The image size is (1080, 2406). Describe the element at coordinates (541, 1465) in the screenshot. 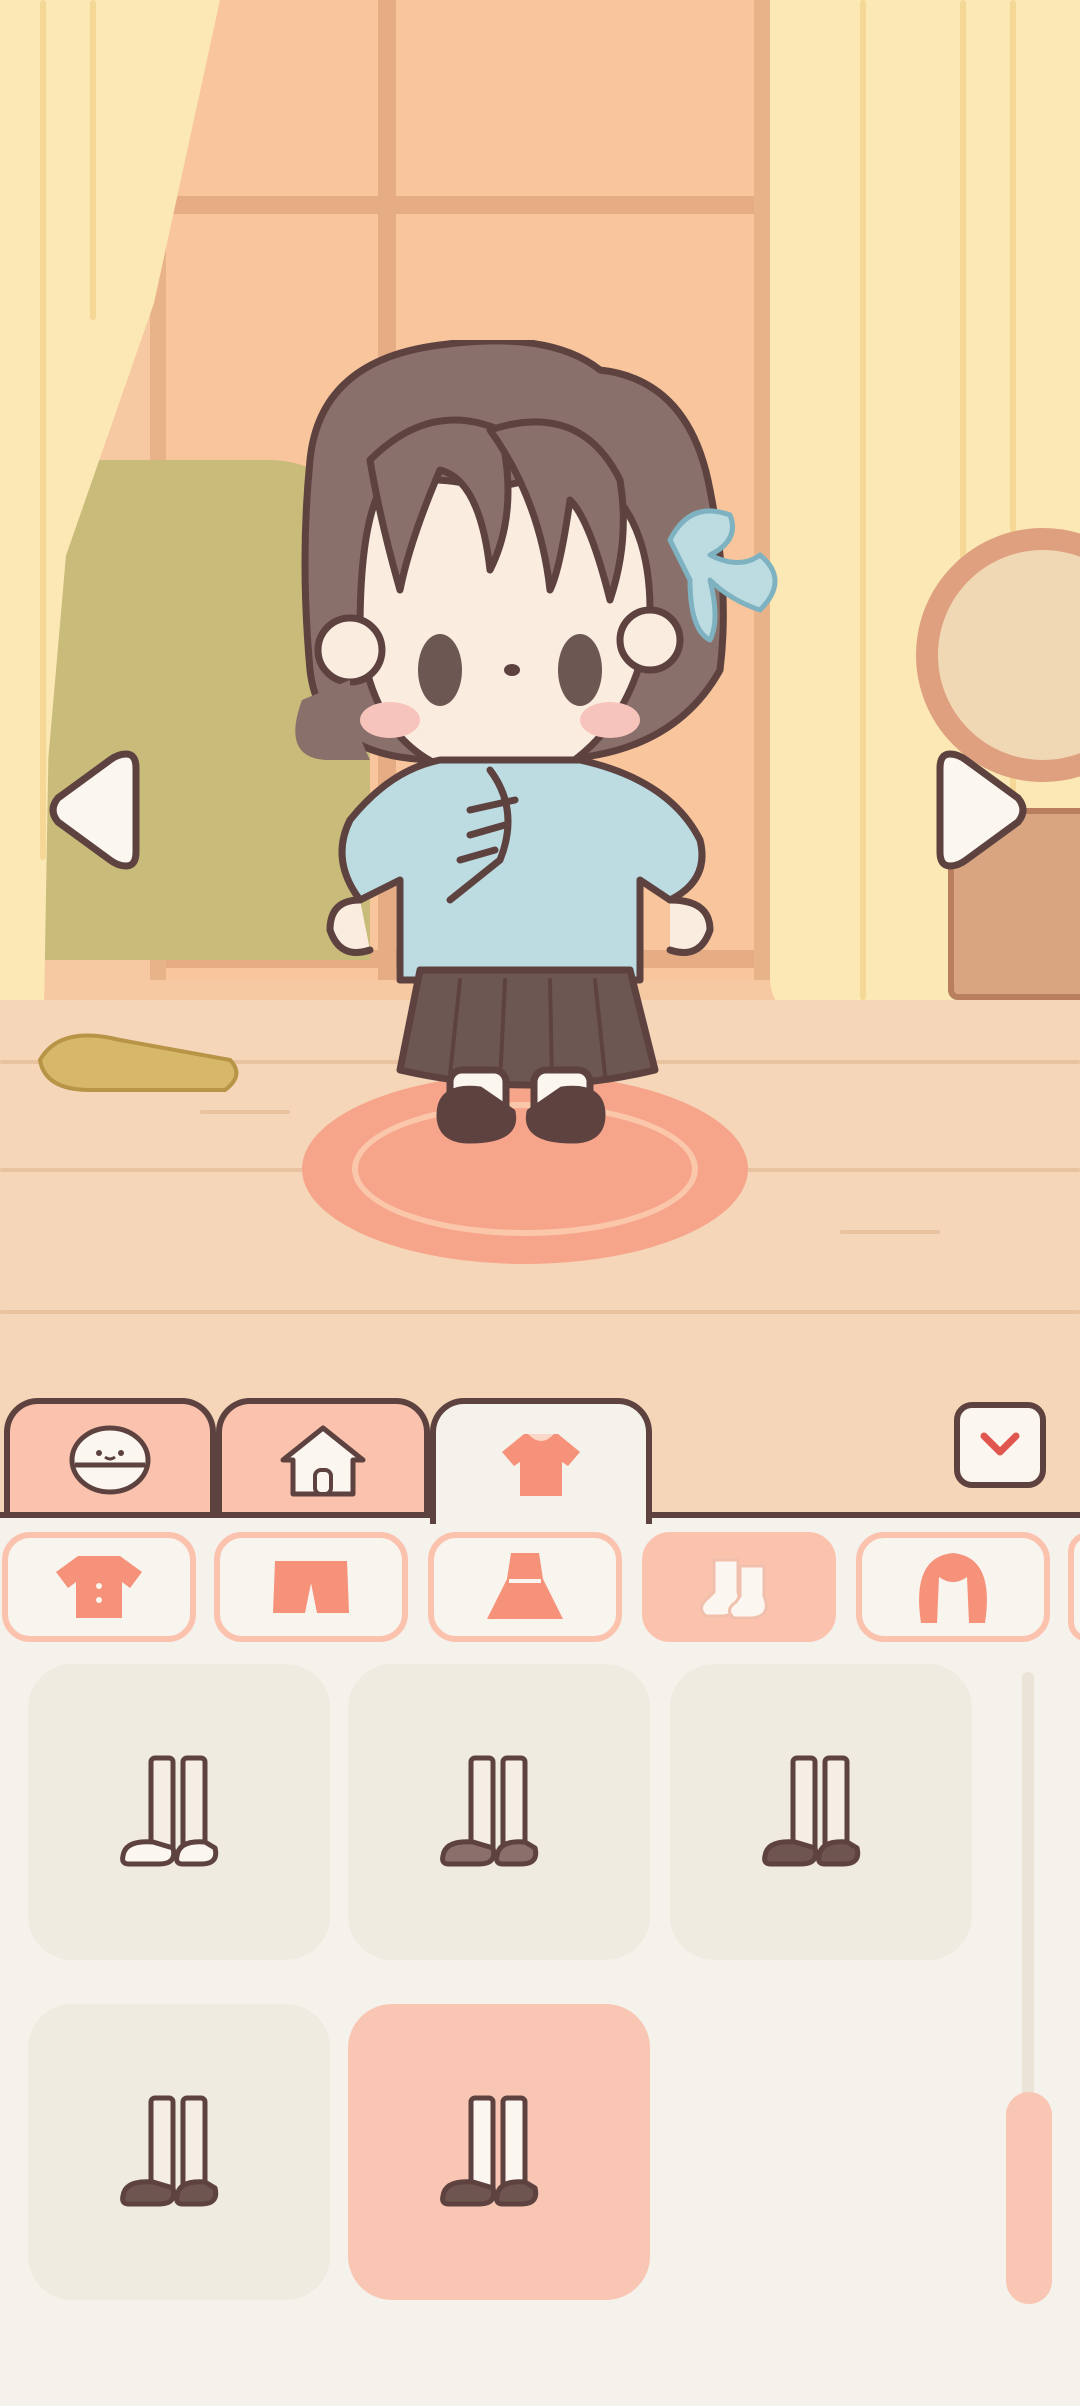

I see `shirt-icon` at that location.